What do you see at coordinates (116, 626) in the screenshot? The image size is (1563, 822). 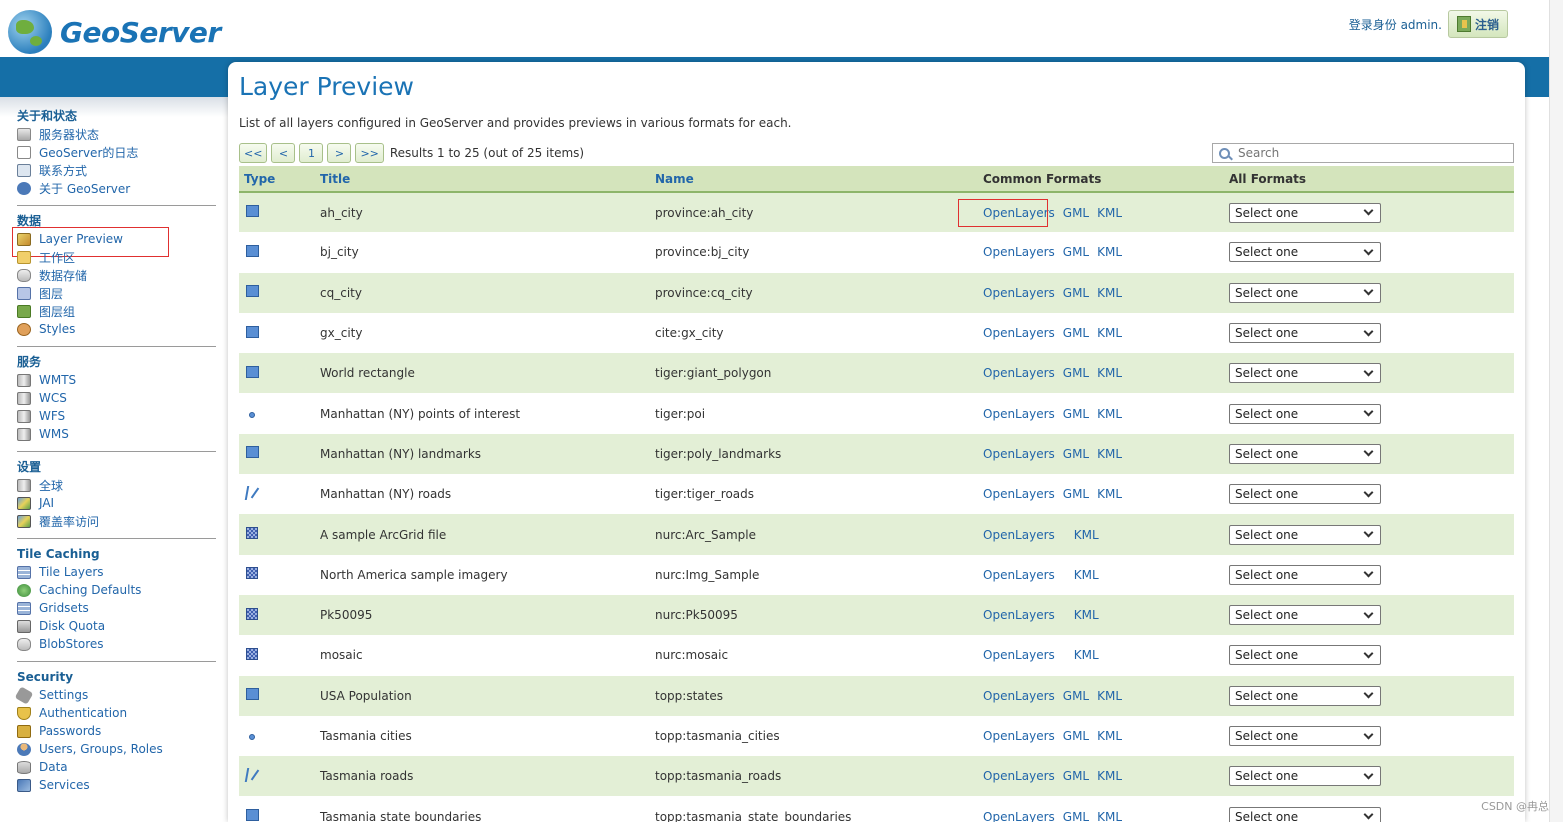 I see `sidebar-item-disk-quota: Disk Quota` at bounding box center [116, 626].